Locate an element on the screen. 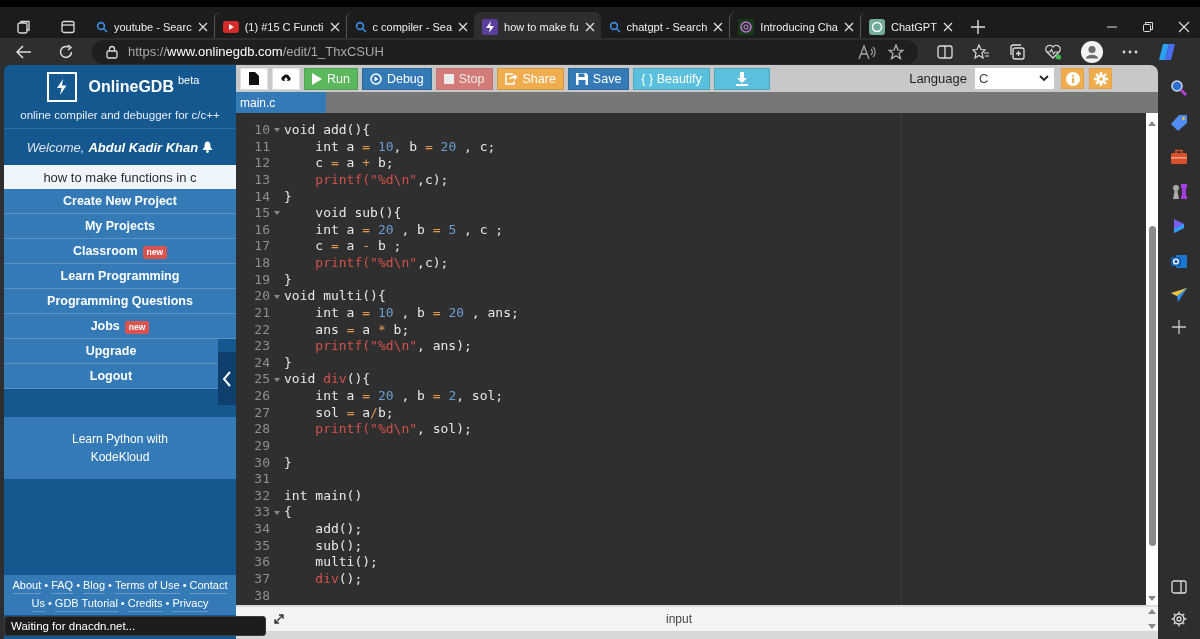 The height and width of the screenshot is (639, 1200). footer-link: Terms of Use is located at coordinates (147, 586).